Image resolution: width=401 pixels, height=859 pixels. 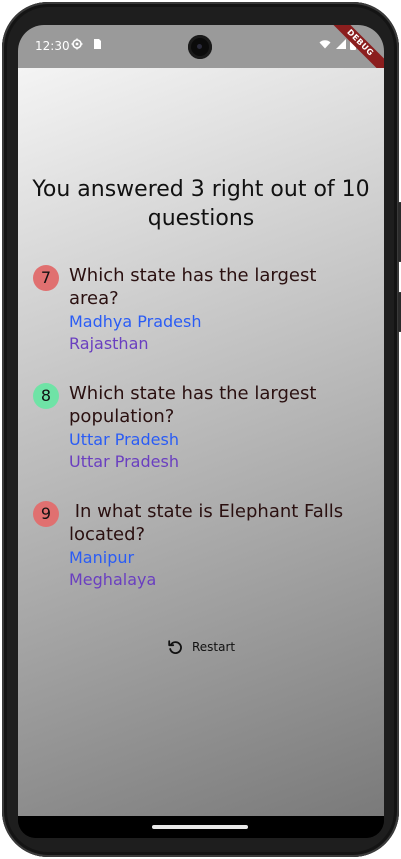 What do you see at coordinates (175, 647) in the screenshot?
I see `restart-icon` at bounding box center [175, 647].